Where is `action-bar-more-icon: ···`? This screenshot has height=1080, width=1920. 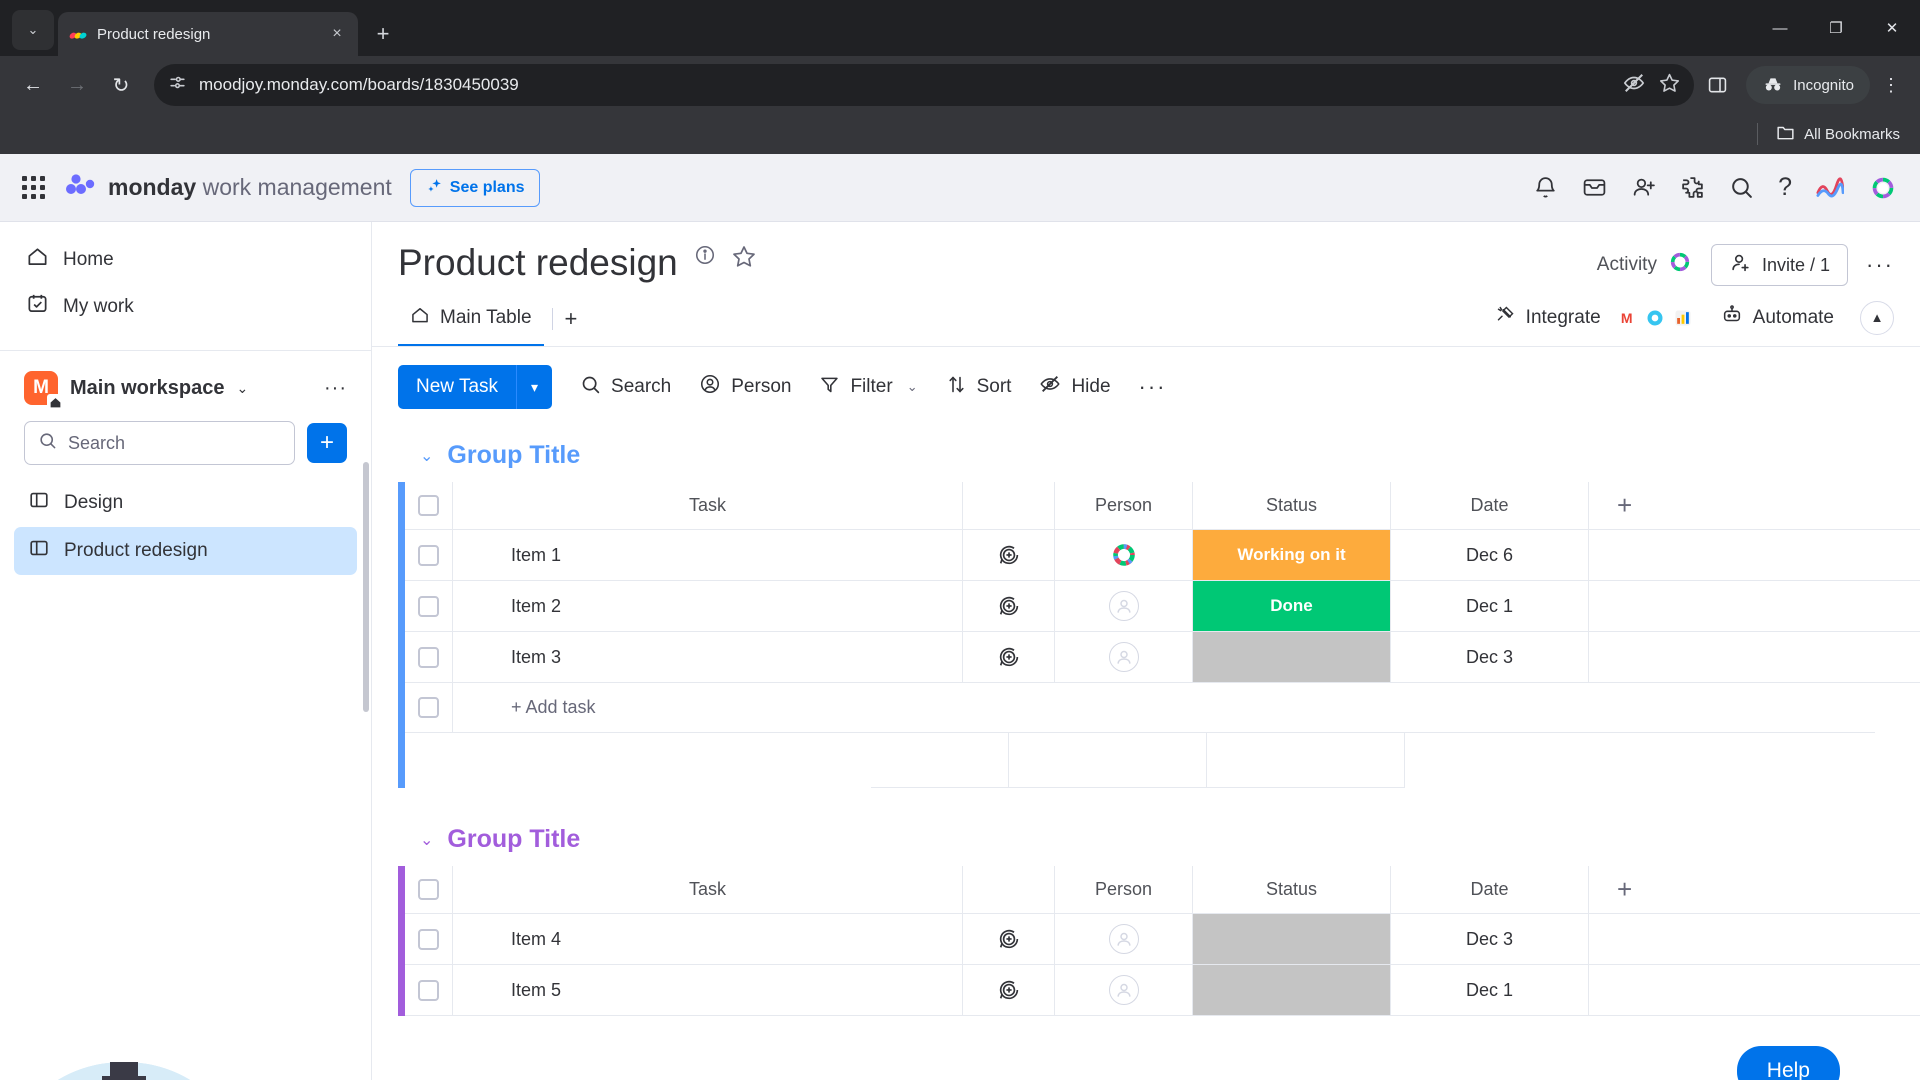
action-bar-more-icon: ··· is located at coordinates (1153, 387).